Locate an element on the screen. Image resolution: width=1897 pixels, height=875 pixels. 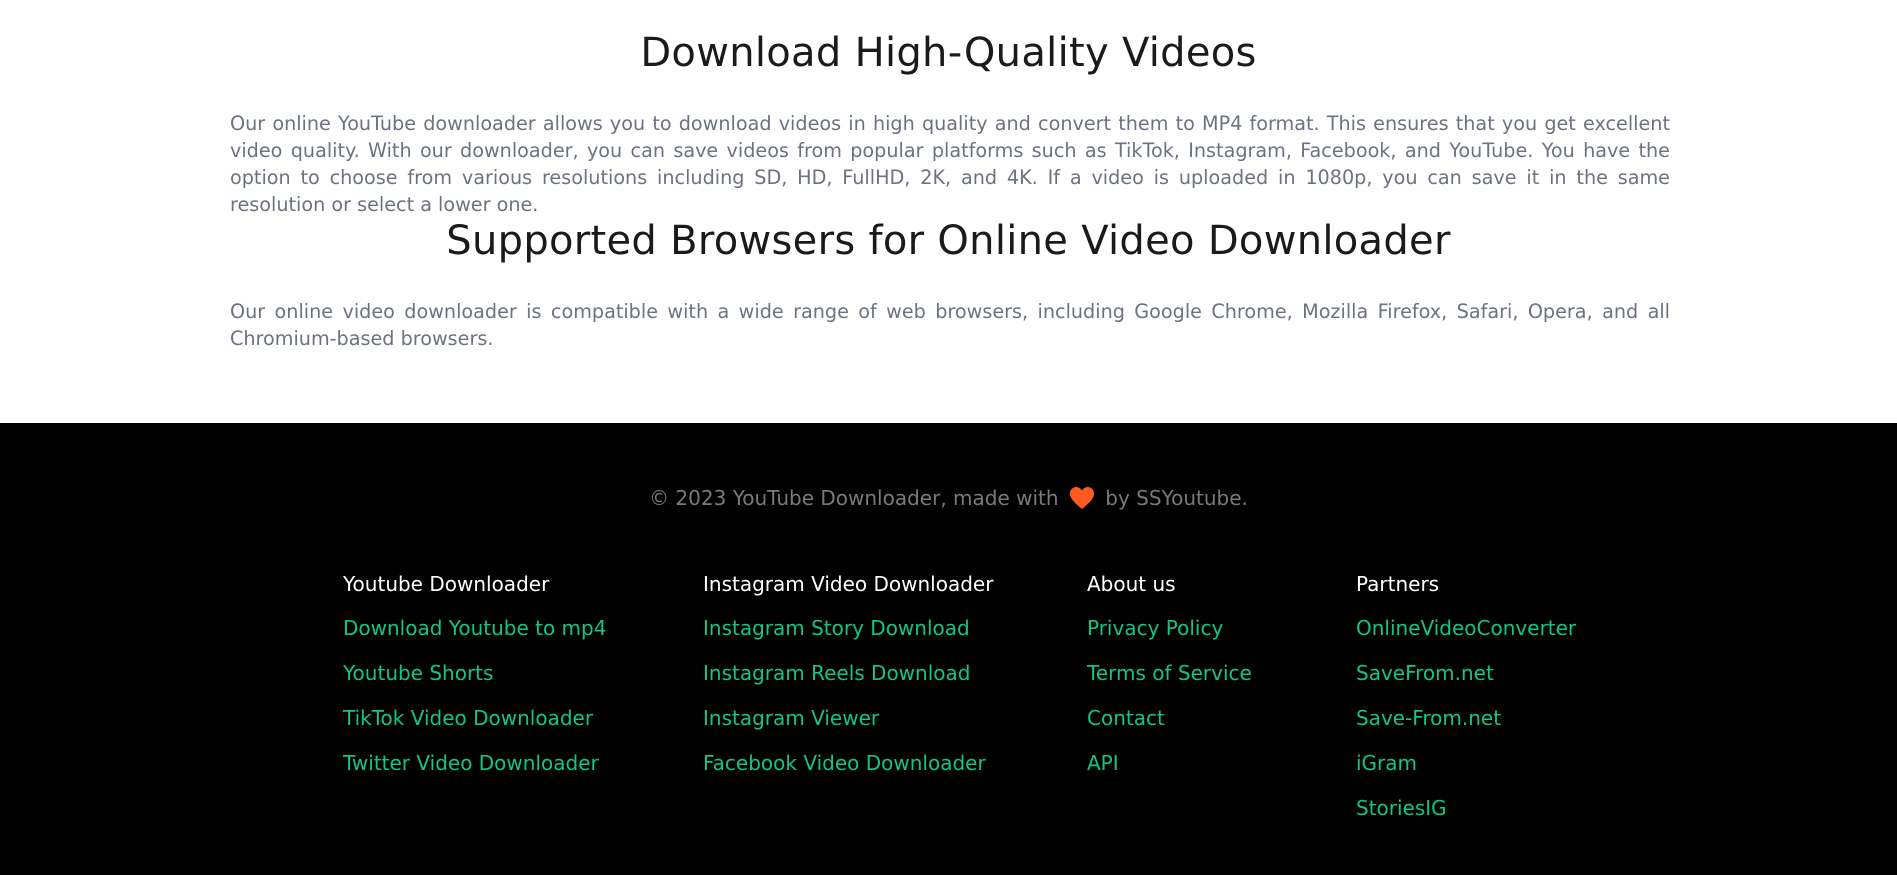
footer-heading-about-us: About us is located at coordinates (1131, 584).